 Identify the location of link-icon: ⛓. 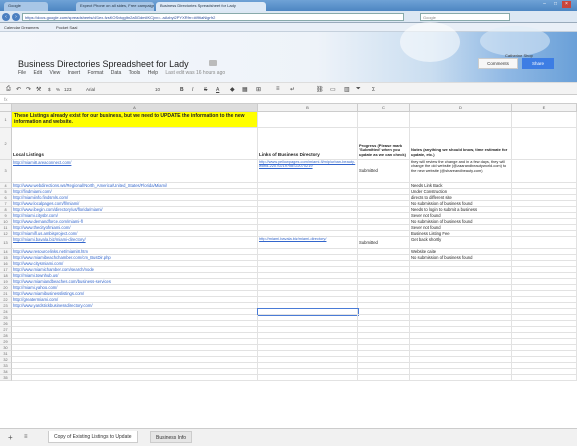
(320, 89).